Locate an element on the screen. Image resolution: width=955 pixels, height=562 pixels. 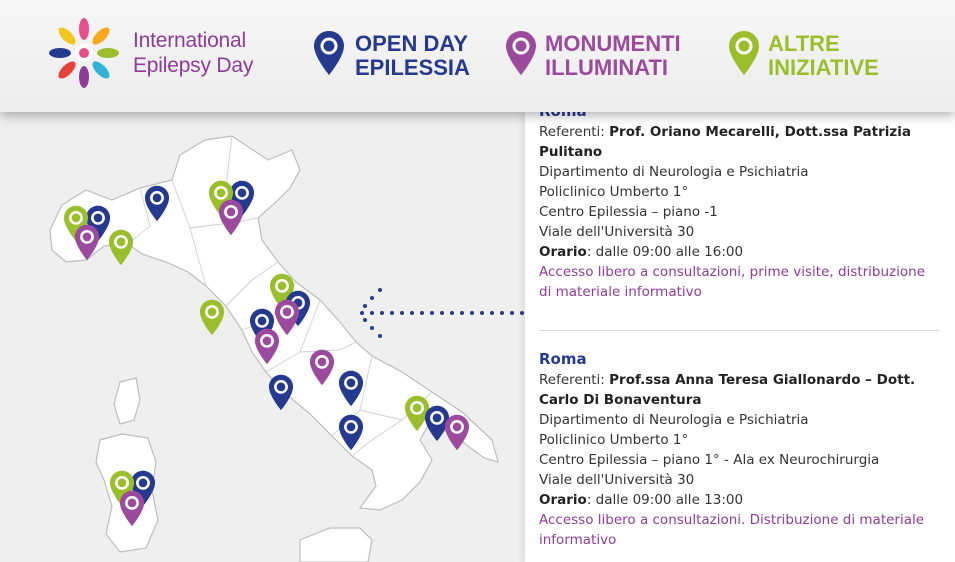
orario-value: : dalle 09:00 alle 13:00 is located at coordinates (665, 500).